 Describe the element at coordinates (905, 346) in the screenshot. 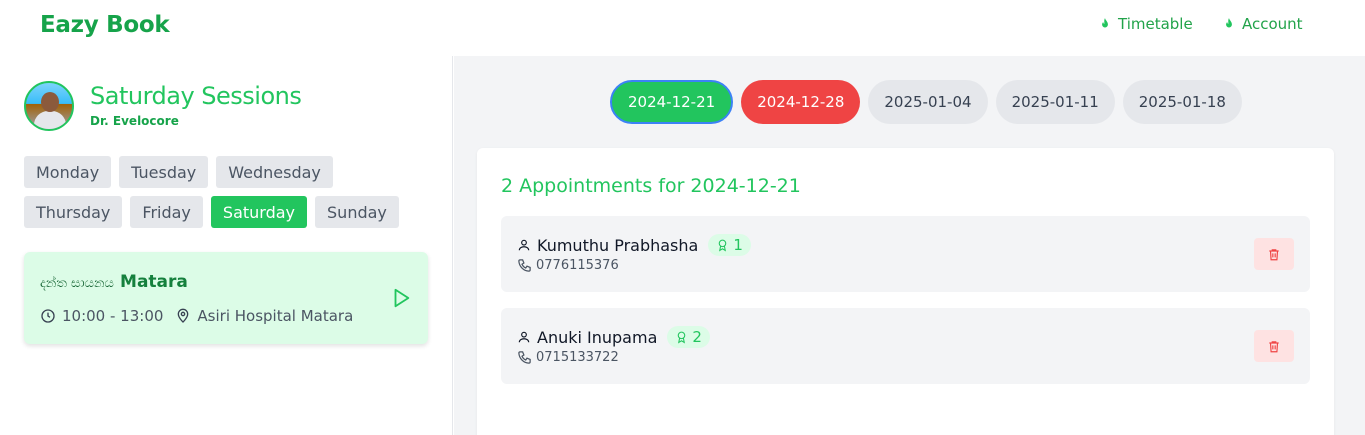

I see `appointment-row: Anuki Inupama 2 0715133722` at that location.